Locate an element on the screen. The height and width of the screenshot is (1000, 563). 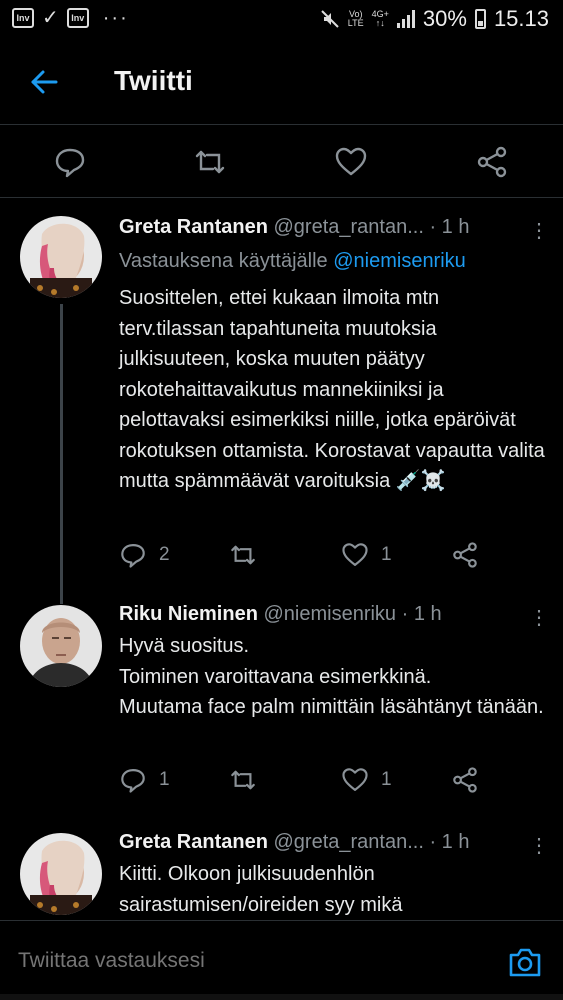
nav-bar-strip is located at coordinates (281, 997).